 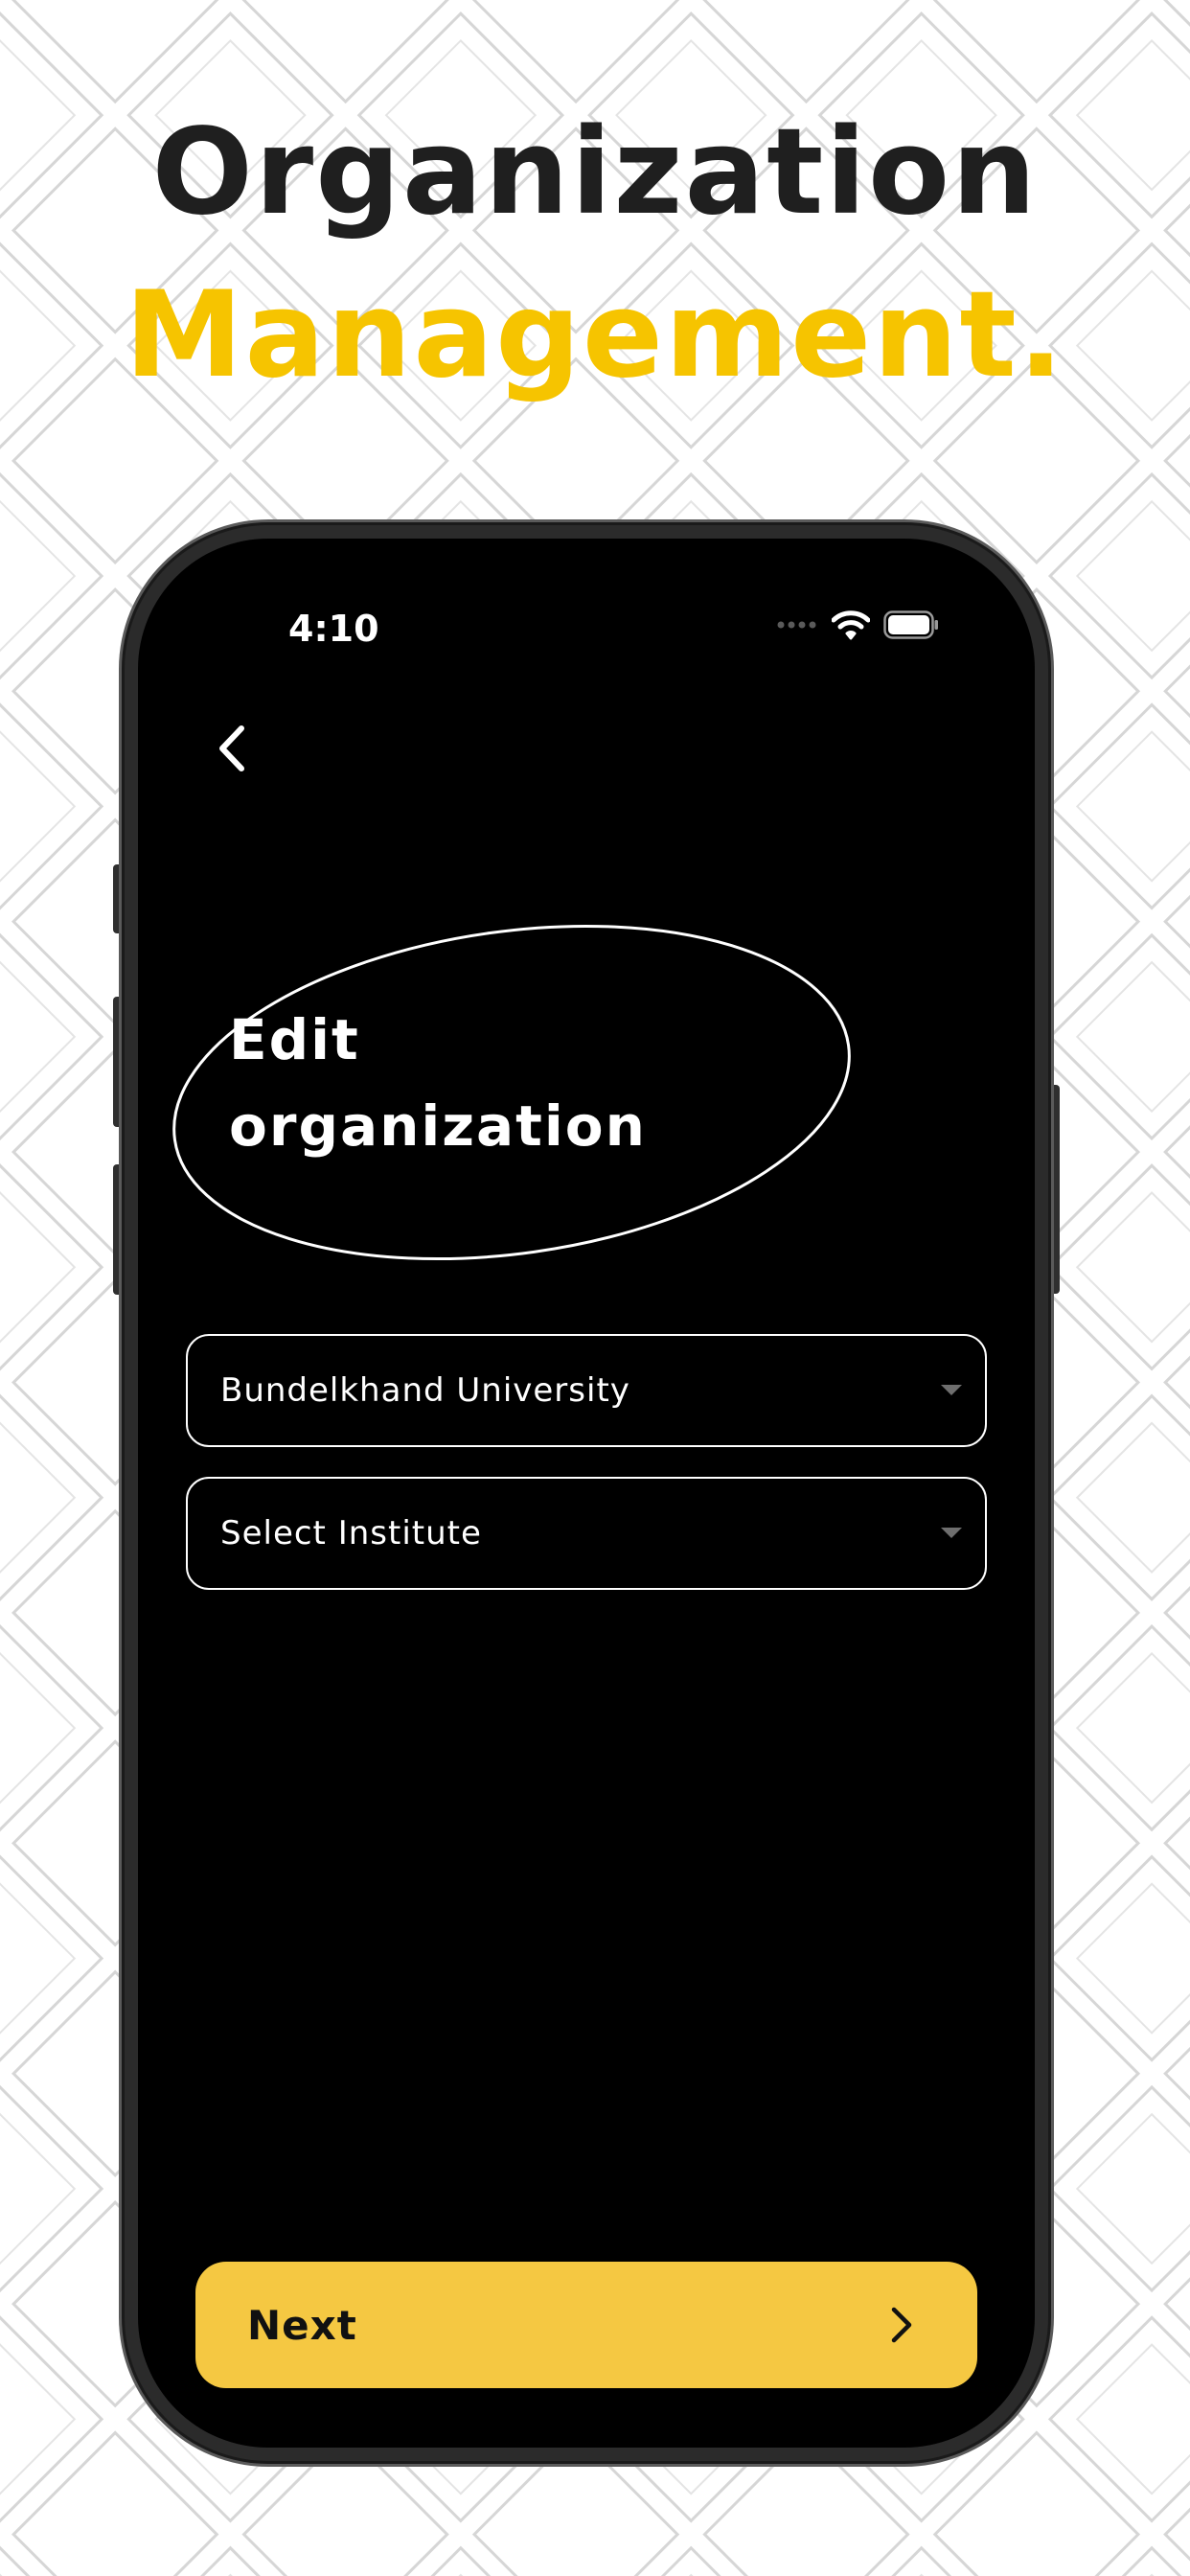 I want to click on chevron-left-icon, so click(x=232, y=748).